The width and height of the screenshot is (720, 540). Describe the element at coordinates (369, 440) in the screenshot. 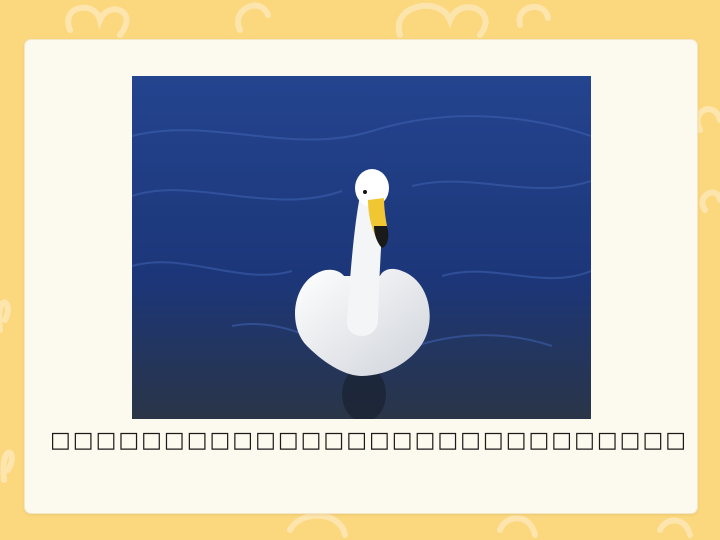

I see `slide-caption: □□□□□□□□□□□□□□□□□□□□□□□□□□□□` at that location.